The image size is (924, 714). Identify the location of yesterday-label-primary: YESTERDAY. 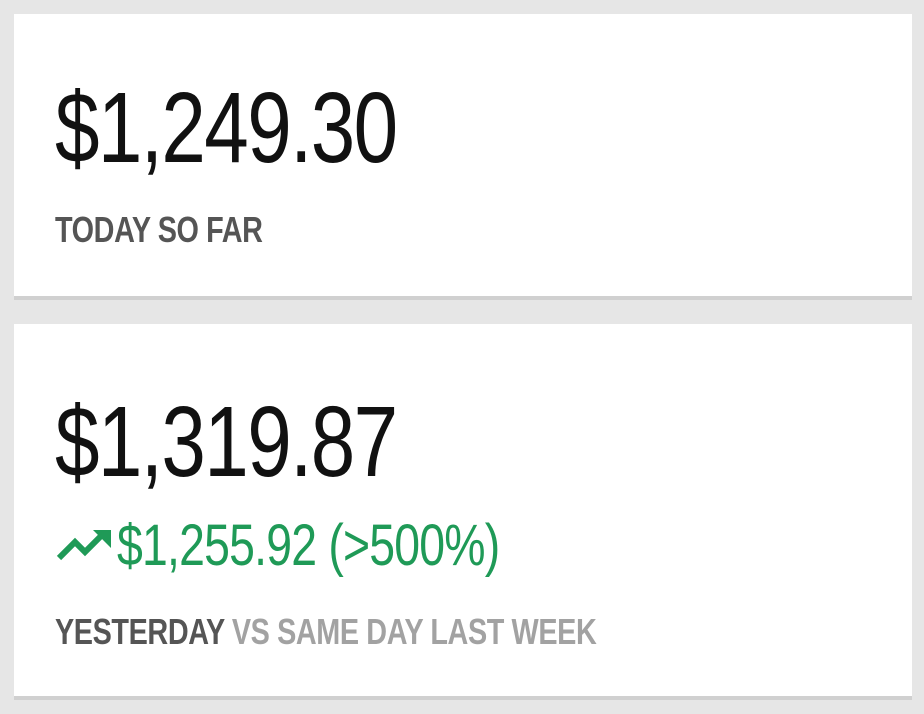
(140, 631).